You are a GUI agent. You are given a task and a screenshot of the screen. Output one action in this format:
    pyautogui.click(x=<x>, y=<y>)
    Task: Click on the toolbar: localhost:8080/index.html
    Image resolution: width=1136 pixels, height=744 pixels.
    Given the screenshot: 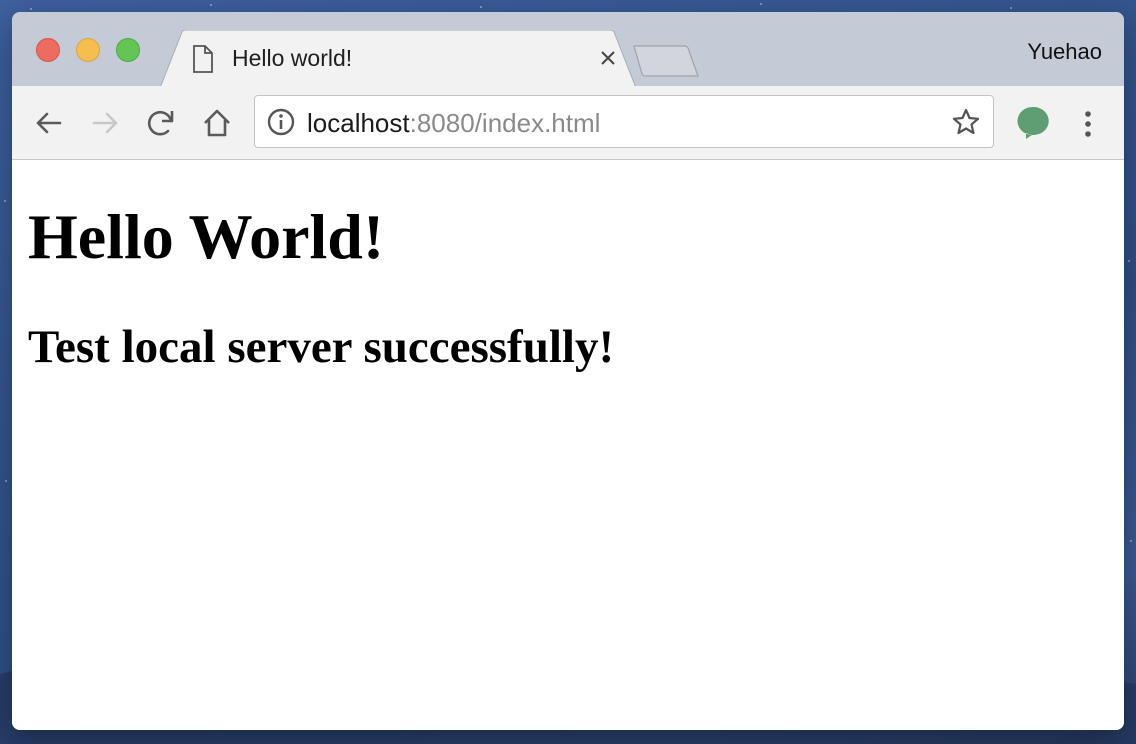 What is the action you would take?
    pyautogui.click(x=568, y=123)
    